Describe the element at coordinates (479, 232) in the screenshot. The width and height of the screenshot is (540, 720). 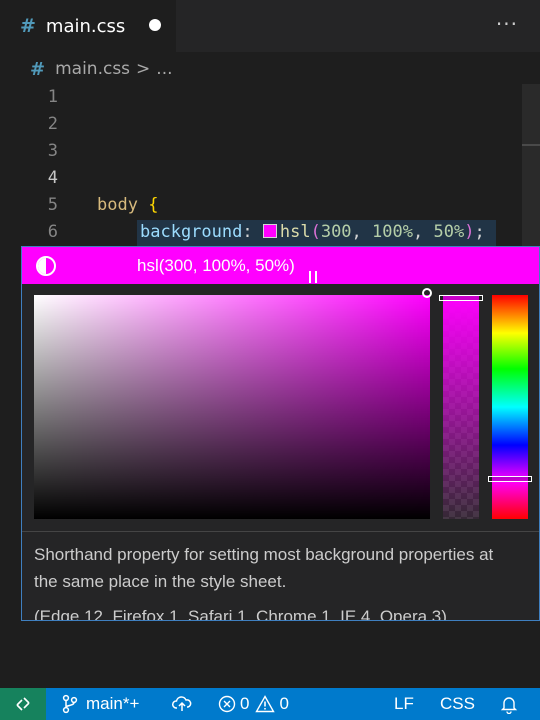
I see `semicolon: ;` at that location.